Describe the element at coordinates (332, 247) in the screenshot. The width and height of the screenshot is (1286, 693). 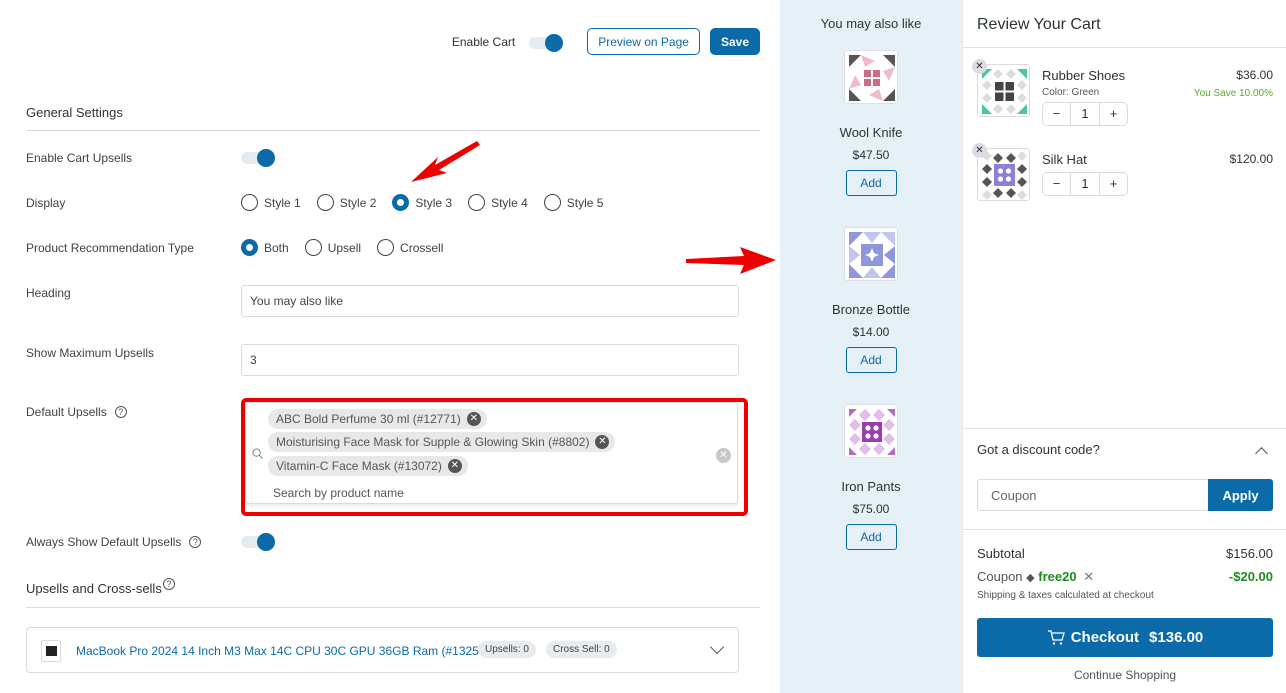
I see `radio-upsell: Upsell` at that location.